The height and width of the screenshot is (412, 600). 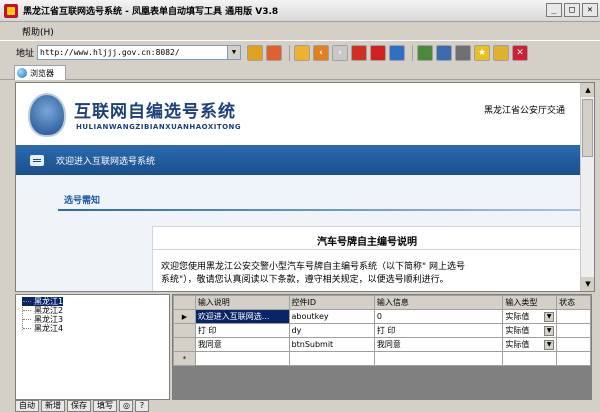 I want to click on maximize-button: □, so click(x=572, y=10).